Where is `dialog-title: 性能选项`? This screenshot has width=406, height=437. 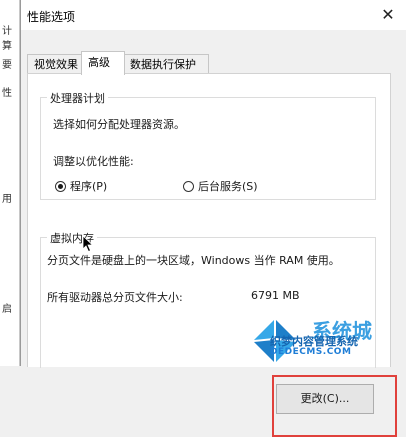
dialog-title: 性能选项 is located at coordinates (51, 17).